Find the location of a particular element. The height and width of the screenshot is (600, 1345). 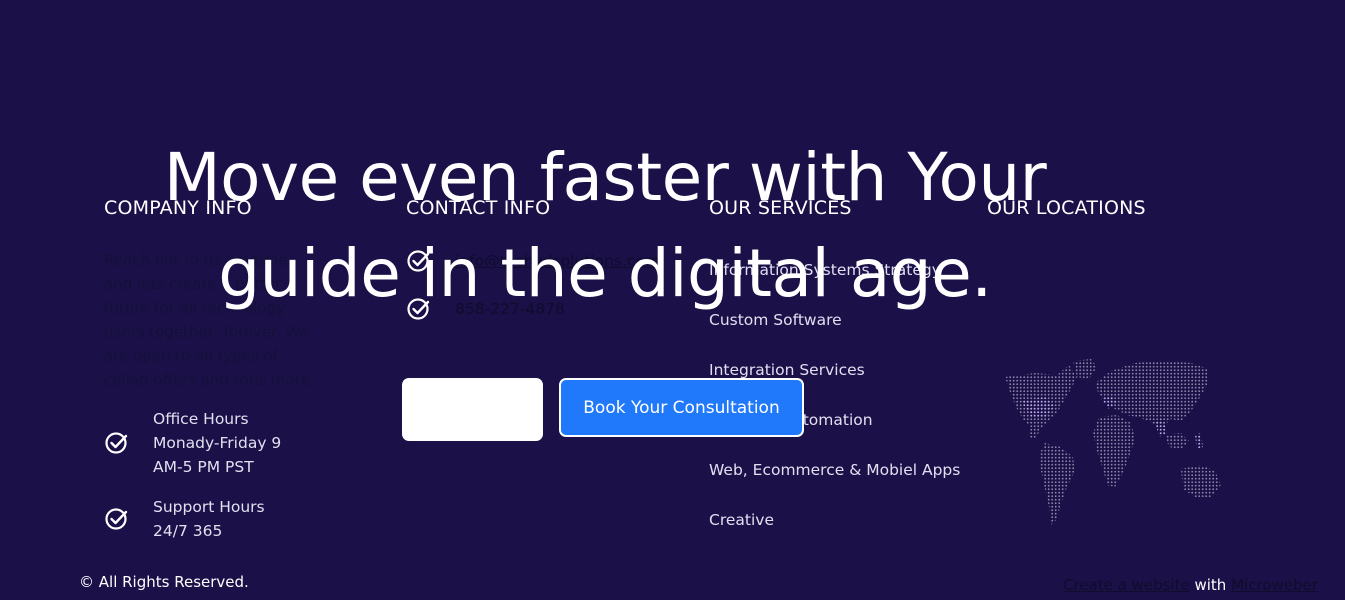

office-hours-text: Office Hours Monady-Friday 9 AM-5 PM PST is located at coordinates (234, 443).